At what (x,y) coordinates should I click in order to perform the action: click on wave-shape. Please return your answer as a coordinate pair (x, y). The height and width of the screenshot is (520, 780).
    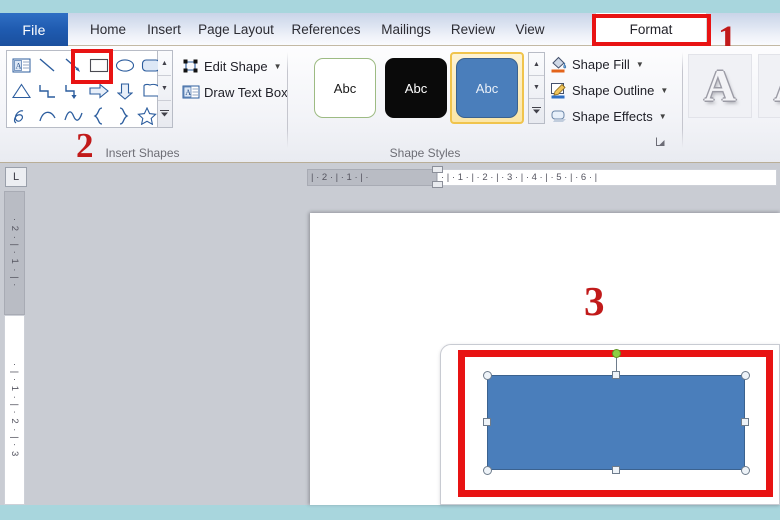
    Looking at the image, I should click on (73, 116).